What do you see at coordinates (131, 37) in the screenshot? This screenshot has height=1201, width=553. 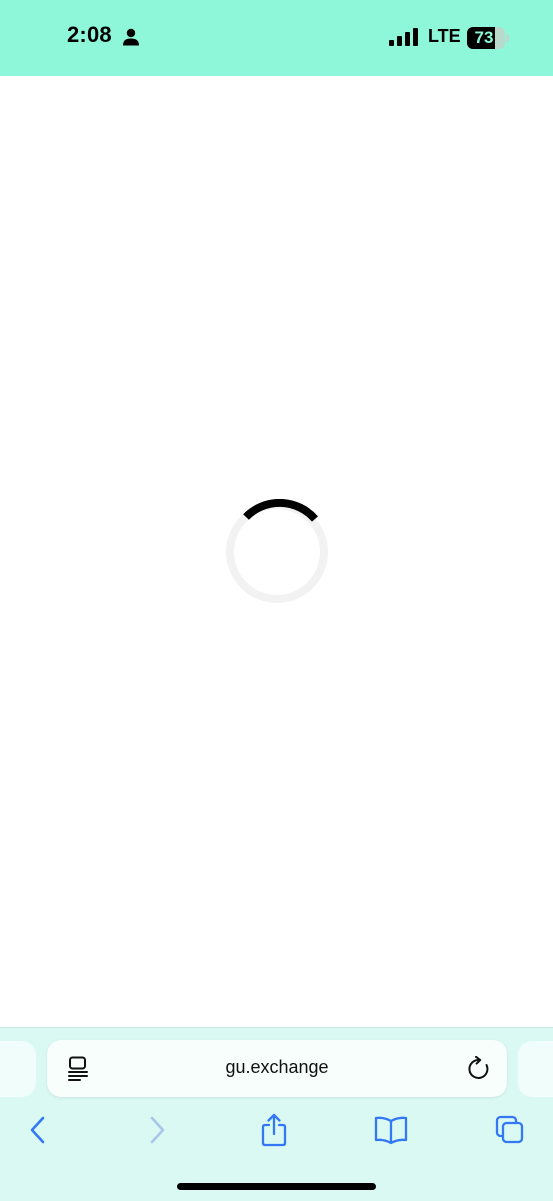 I see `person-icon` at bounding box center [131, 37].